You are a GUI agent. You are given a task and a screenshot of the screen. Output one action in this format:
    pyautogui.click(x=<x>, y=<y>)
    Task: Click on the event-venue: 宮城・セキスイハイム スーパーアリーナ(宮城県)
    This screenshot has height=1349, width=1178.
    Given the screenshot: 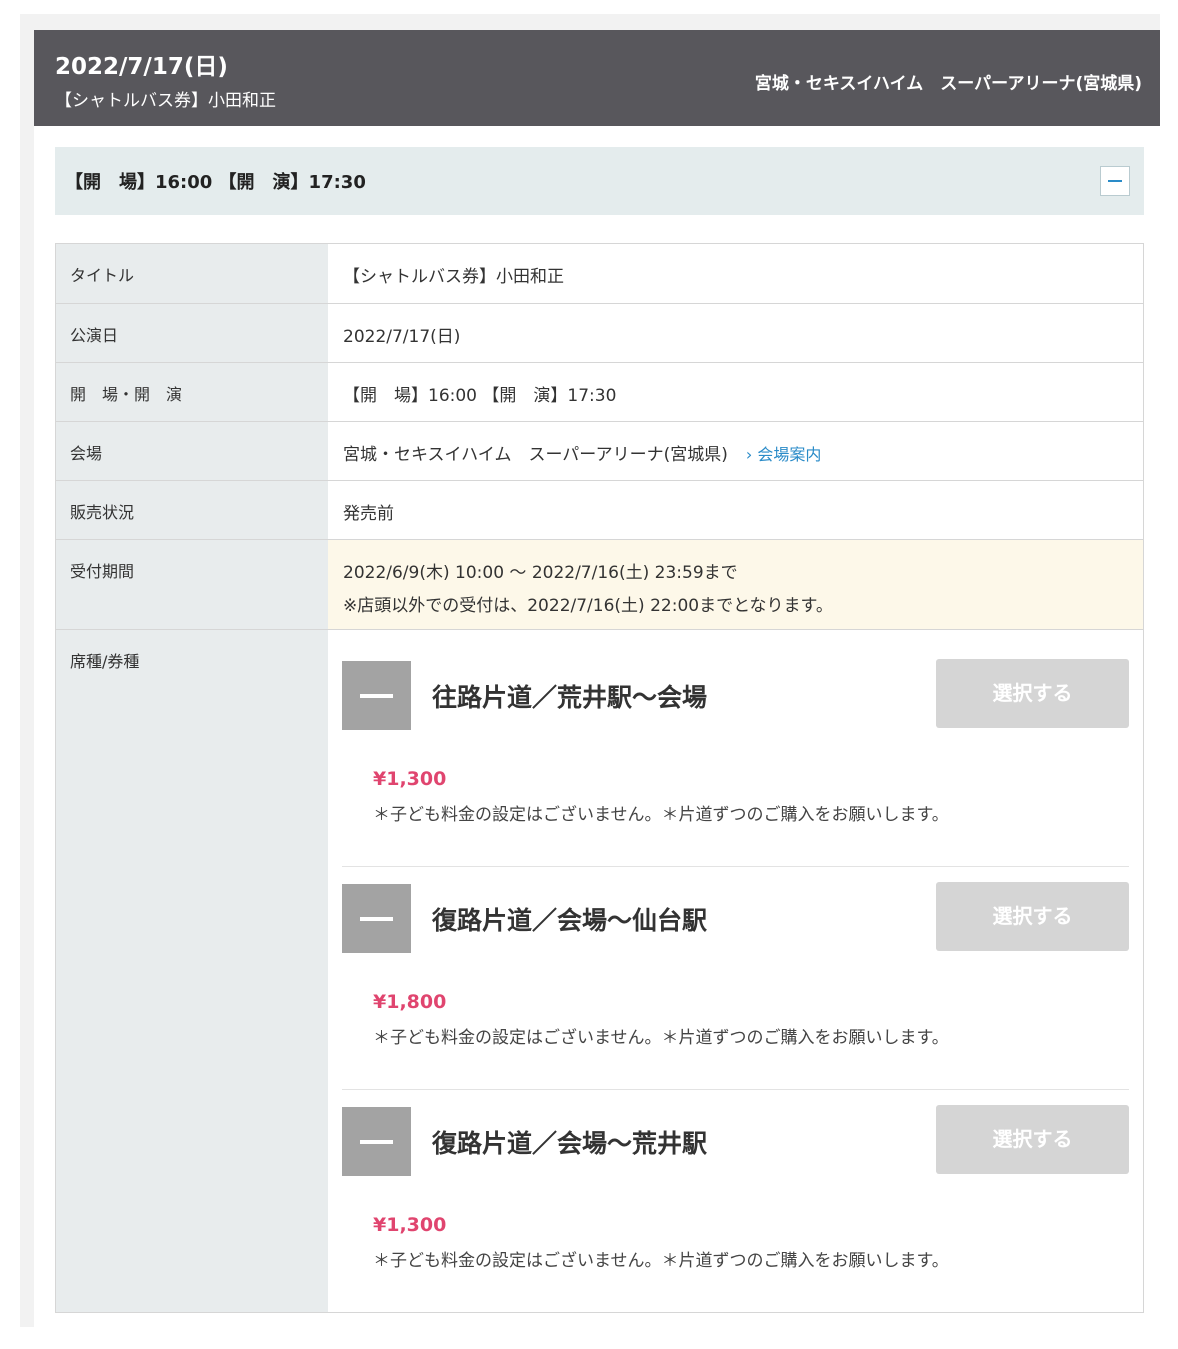 What is the action you would take?
    pyautogui.click(x=948, y=84)
    